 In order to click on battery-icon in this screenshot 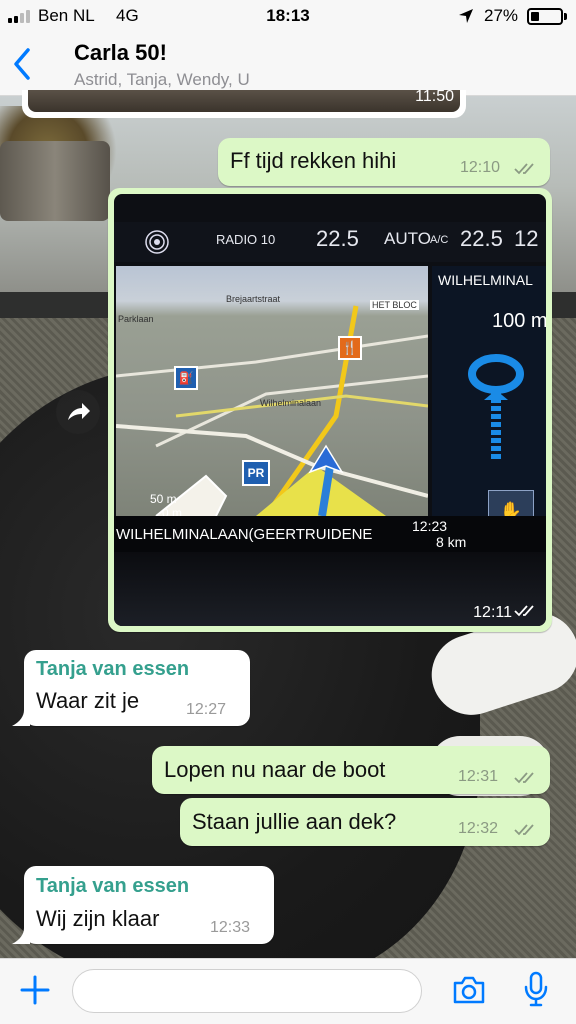, I will do `click(545, 16)`.